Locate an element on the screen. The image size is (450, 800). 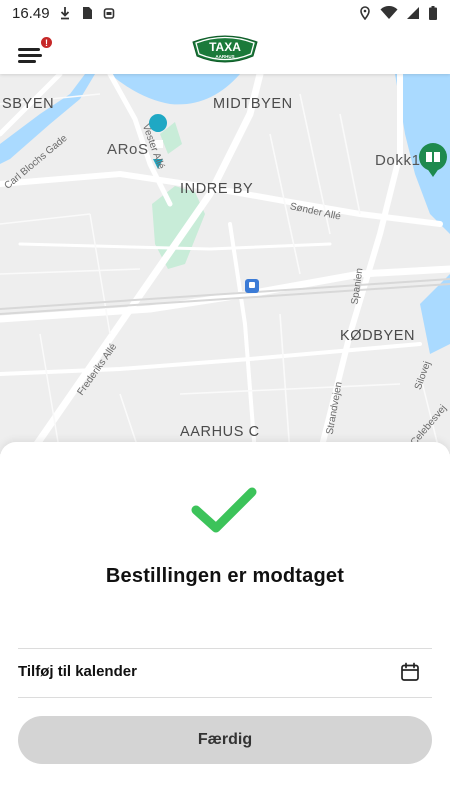
place-label-dokk1: Dokk1 is located at coordinates (398, 160).